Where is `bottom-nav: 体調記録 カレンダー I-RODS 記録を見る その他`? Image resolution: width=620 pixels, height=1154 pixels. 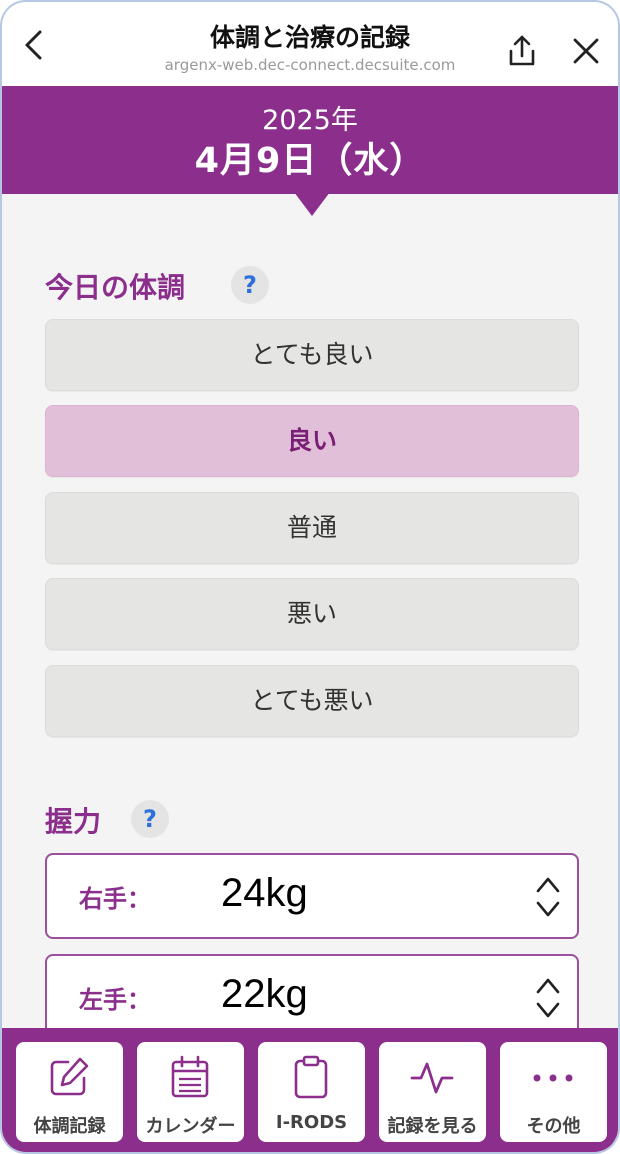 bottom-nav: 体調記録 カレンダー I-RODS 記録を見る その他 is located at coordinates (310, 1090).